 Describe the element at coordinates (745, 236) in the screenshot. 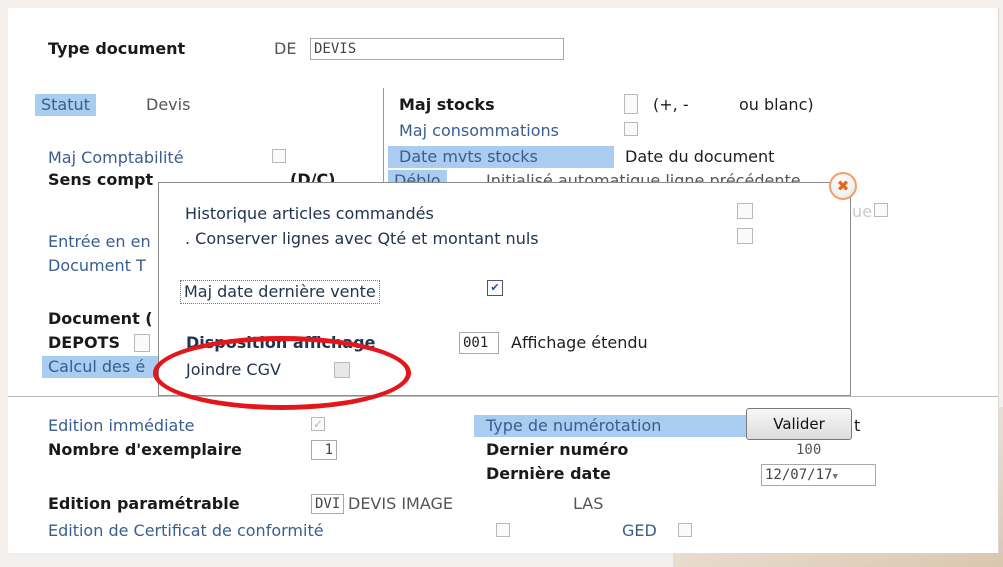

I see `conserver-lignes-checkbox` at that location.